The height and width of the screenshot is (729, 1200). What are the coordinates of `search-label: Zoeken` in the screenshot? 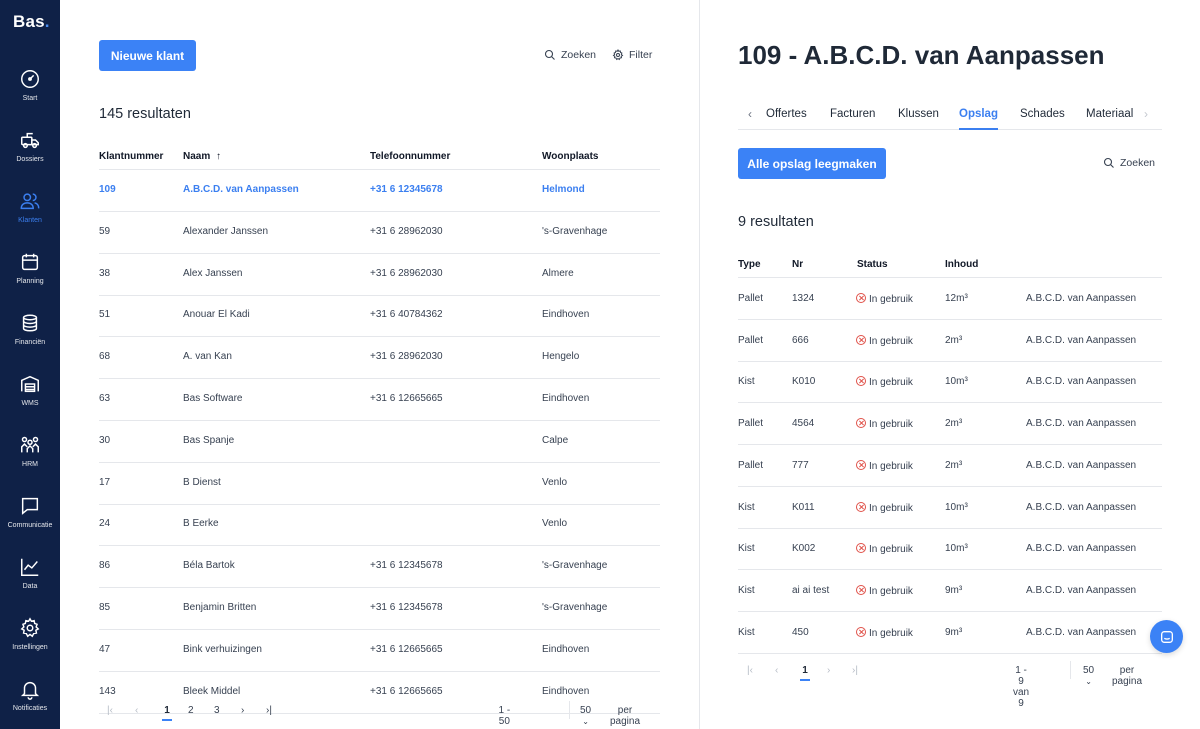 It's located at (579, 55).